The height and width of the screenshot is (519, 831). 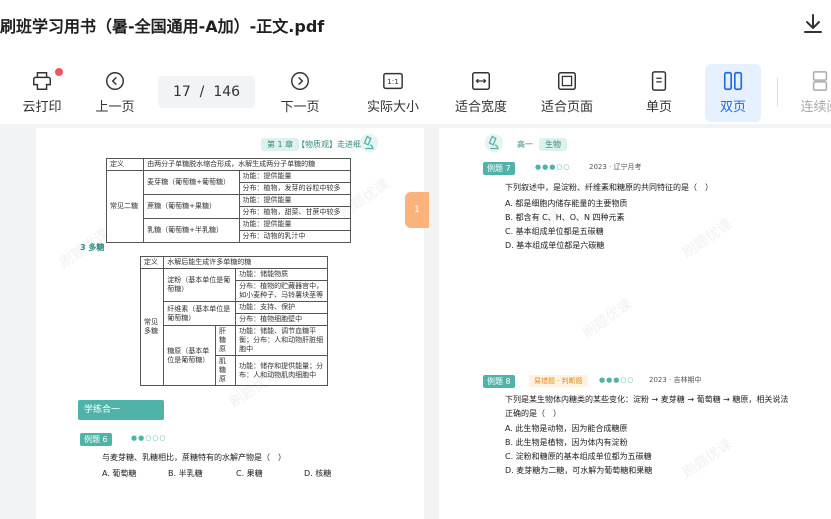 What do you see at coordinates (417, 210) in the screenshot?
I see `left-page-tab: 1` at bounding box center [417, 210].